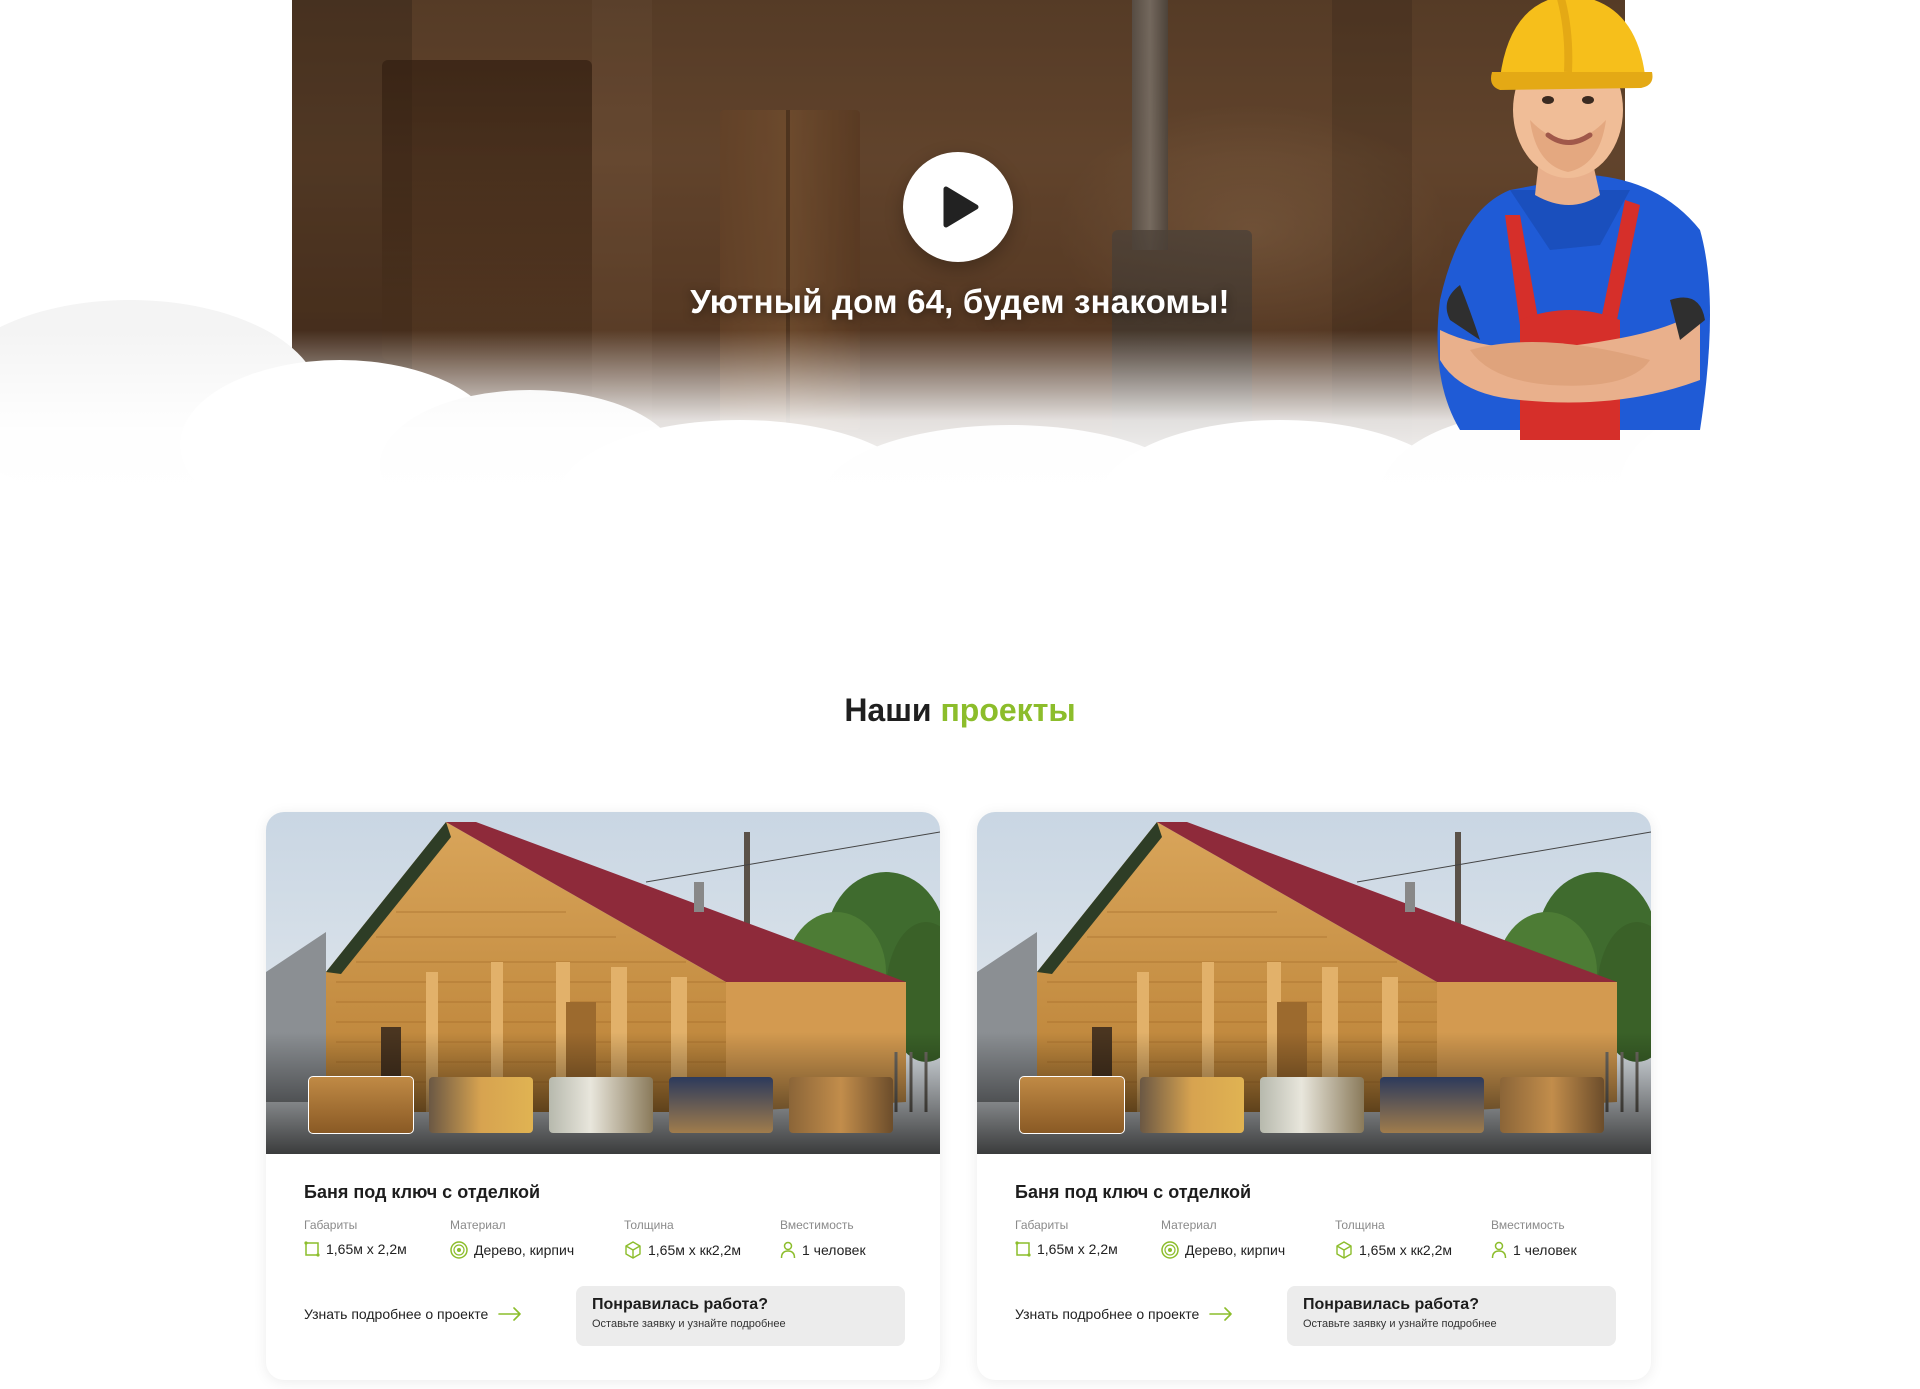 The width and height of the screenshot is (1920, 1389). I want to click on play-icon, so click(961, 207).